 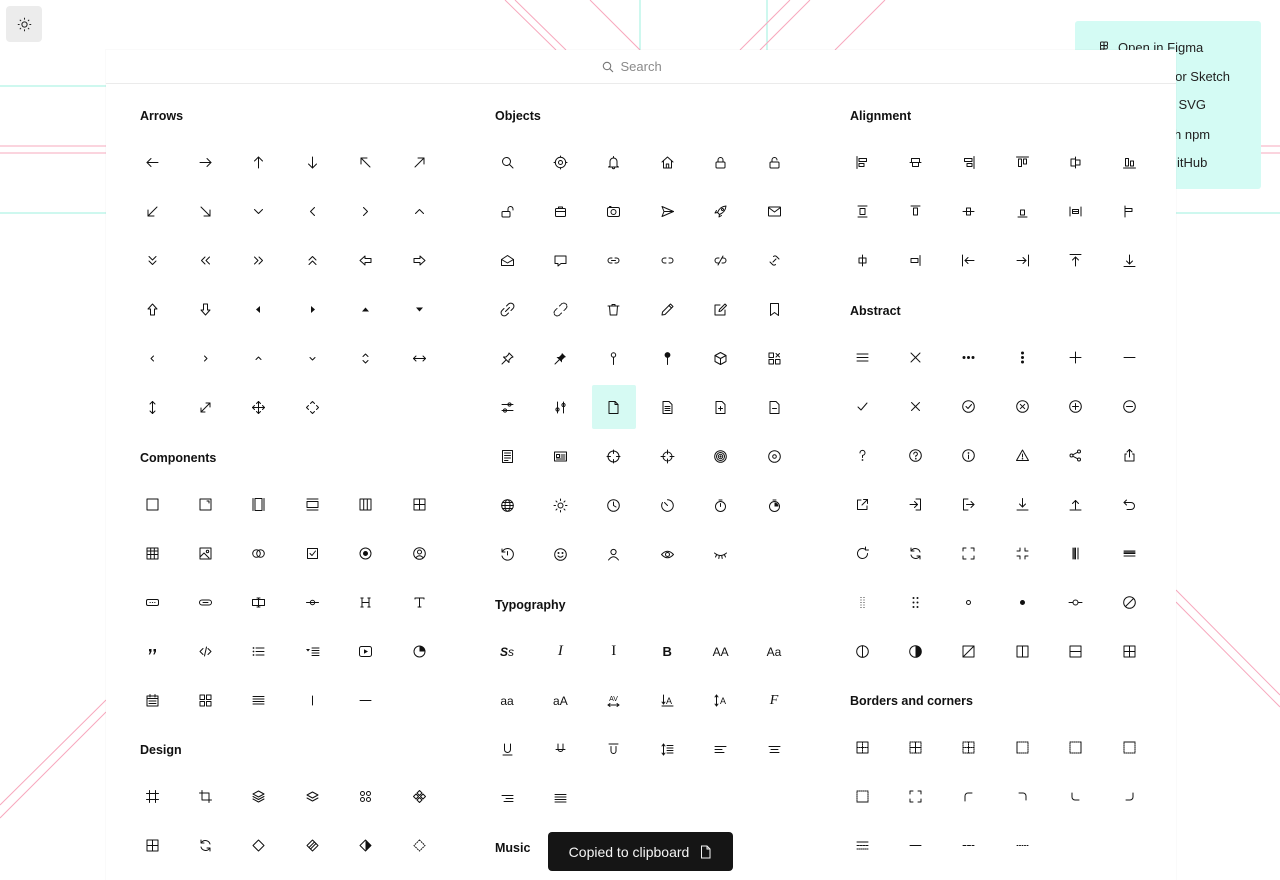 What do you see at coordinates (560, 260) in the screenshot?
I see `icon-cell-chat-bubble` at bounding box center [560, 260].